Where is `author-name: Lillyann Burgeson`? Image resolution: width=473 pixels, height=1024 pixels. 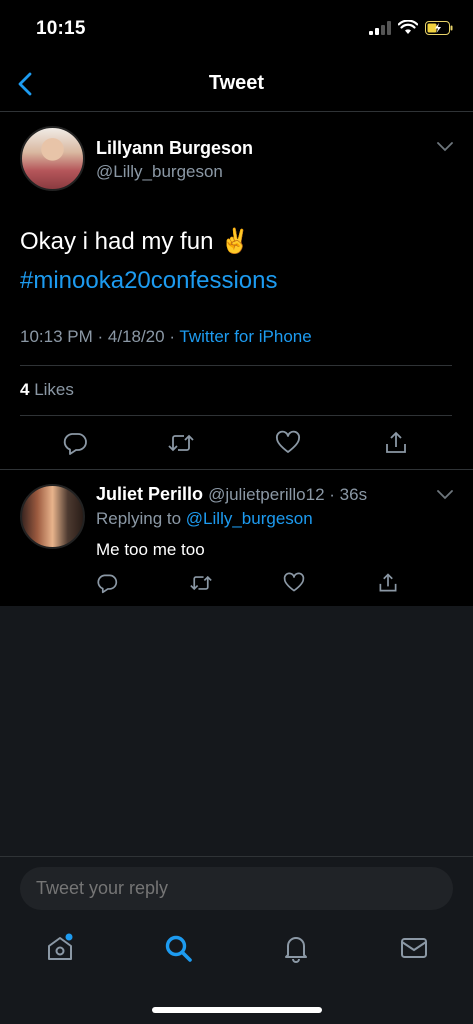 author-name: Lillyann Burgeson is located at coordinates (174, 148).